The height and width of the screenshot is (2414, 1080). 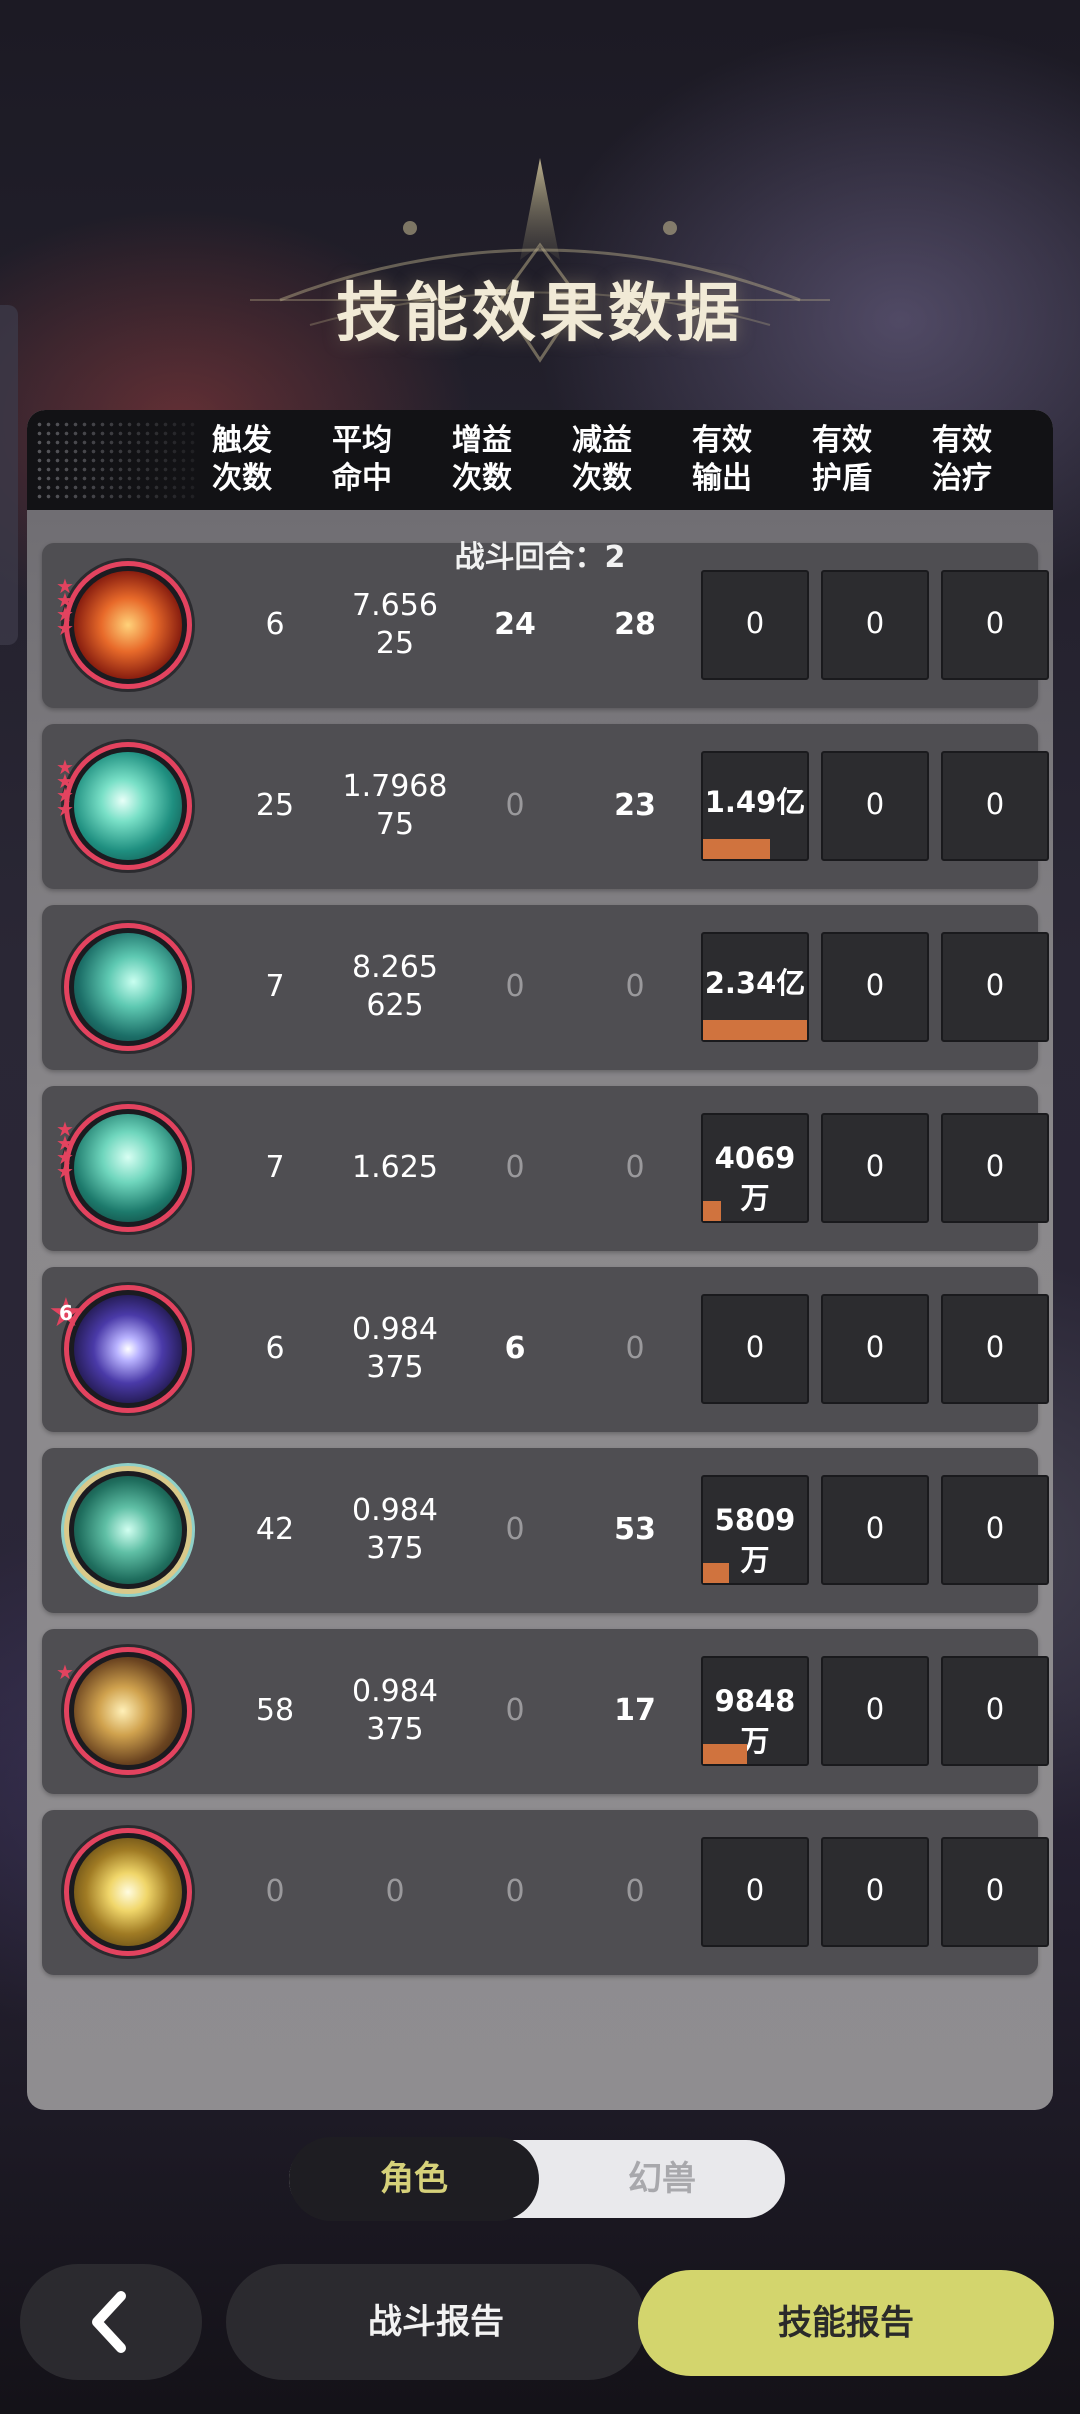 I want to click on effective-output-box: 5809万, so click(x=755, y=1530).